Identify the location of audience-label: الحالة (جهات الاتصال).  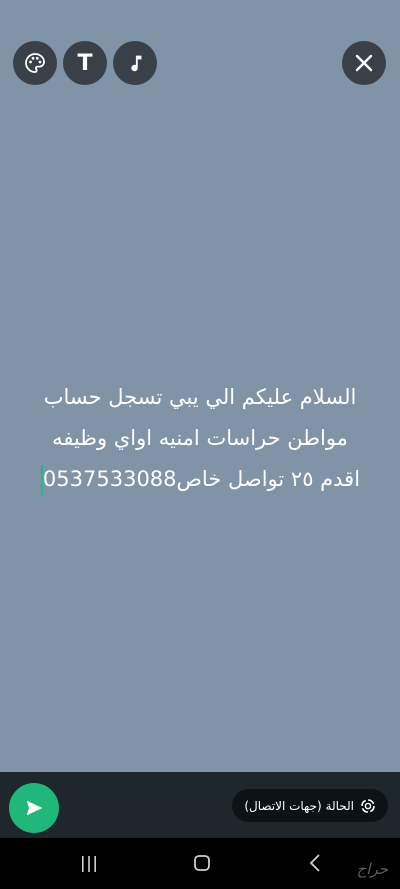
(299, 805).